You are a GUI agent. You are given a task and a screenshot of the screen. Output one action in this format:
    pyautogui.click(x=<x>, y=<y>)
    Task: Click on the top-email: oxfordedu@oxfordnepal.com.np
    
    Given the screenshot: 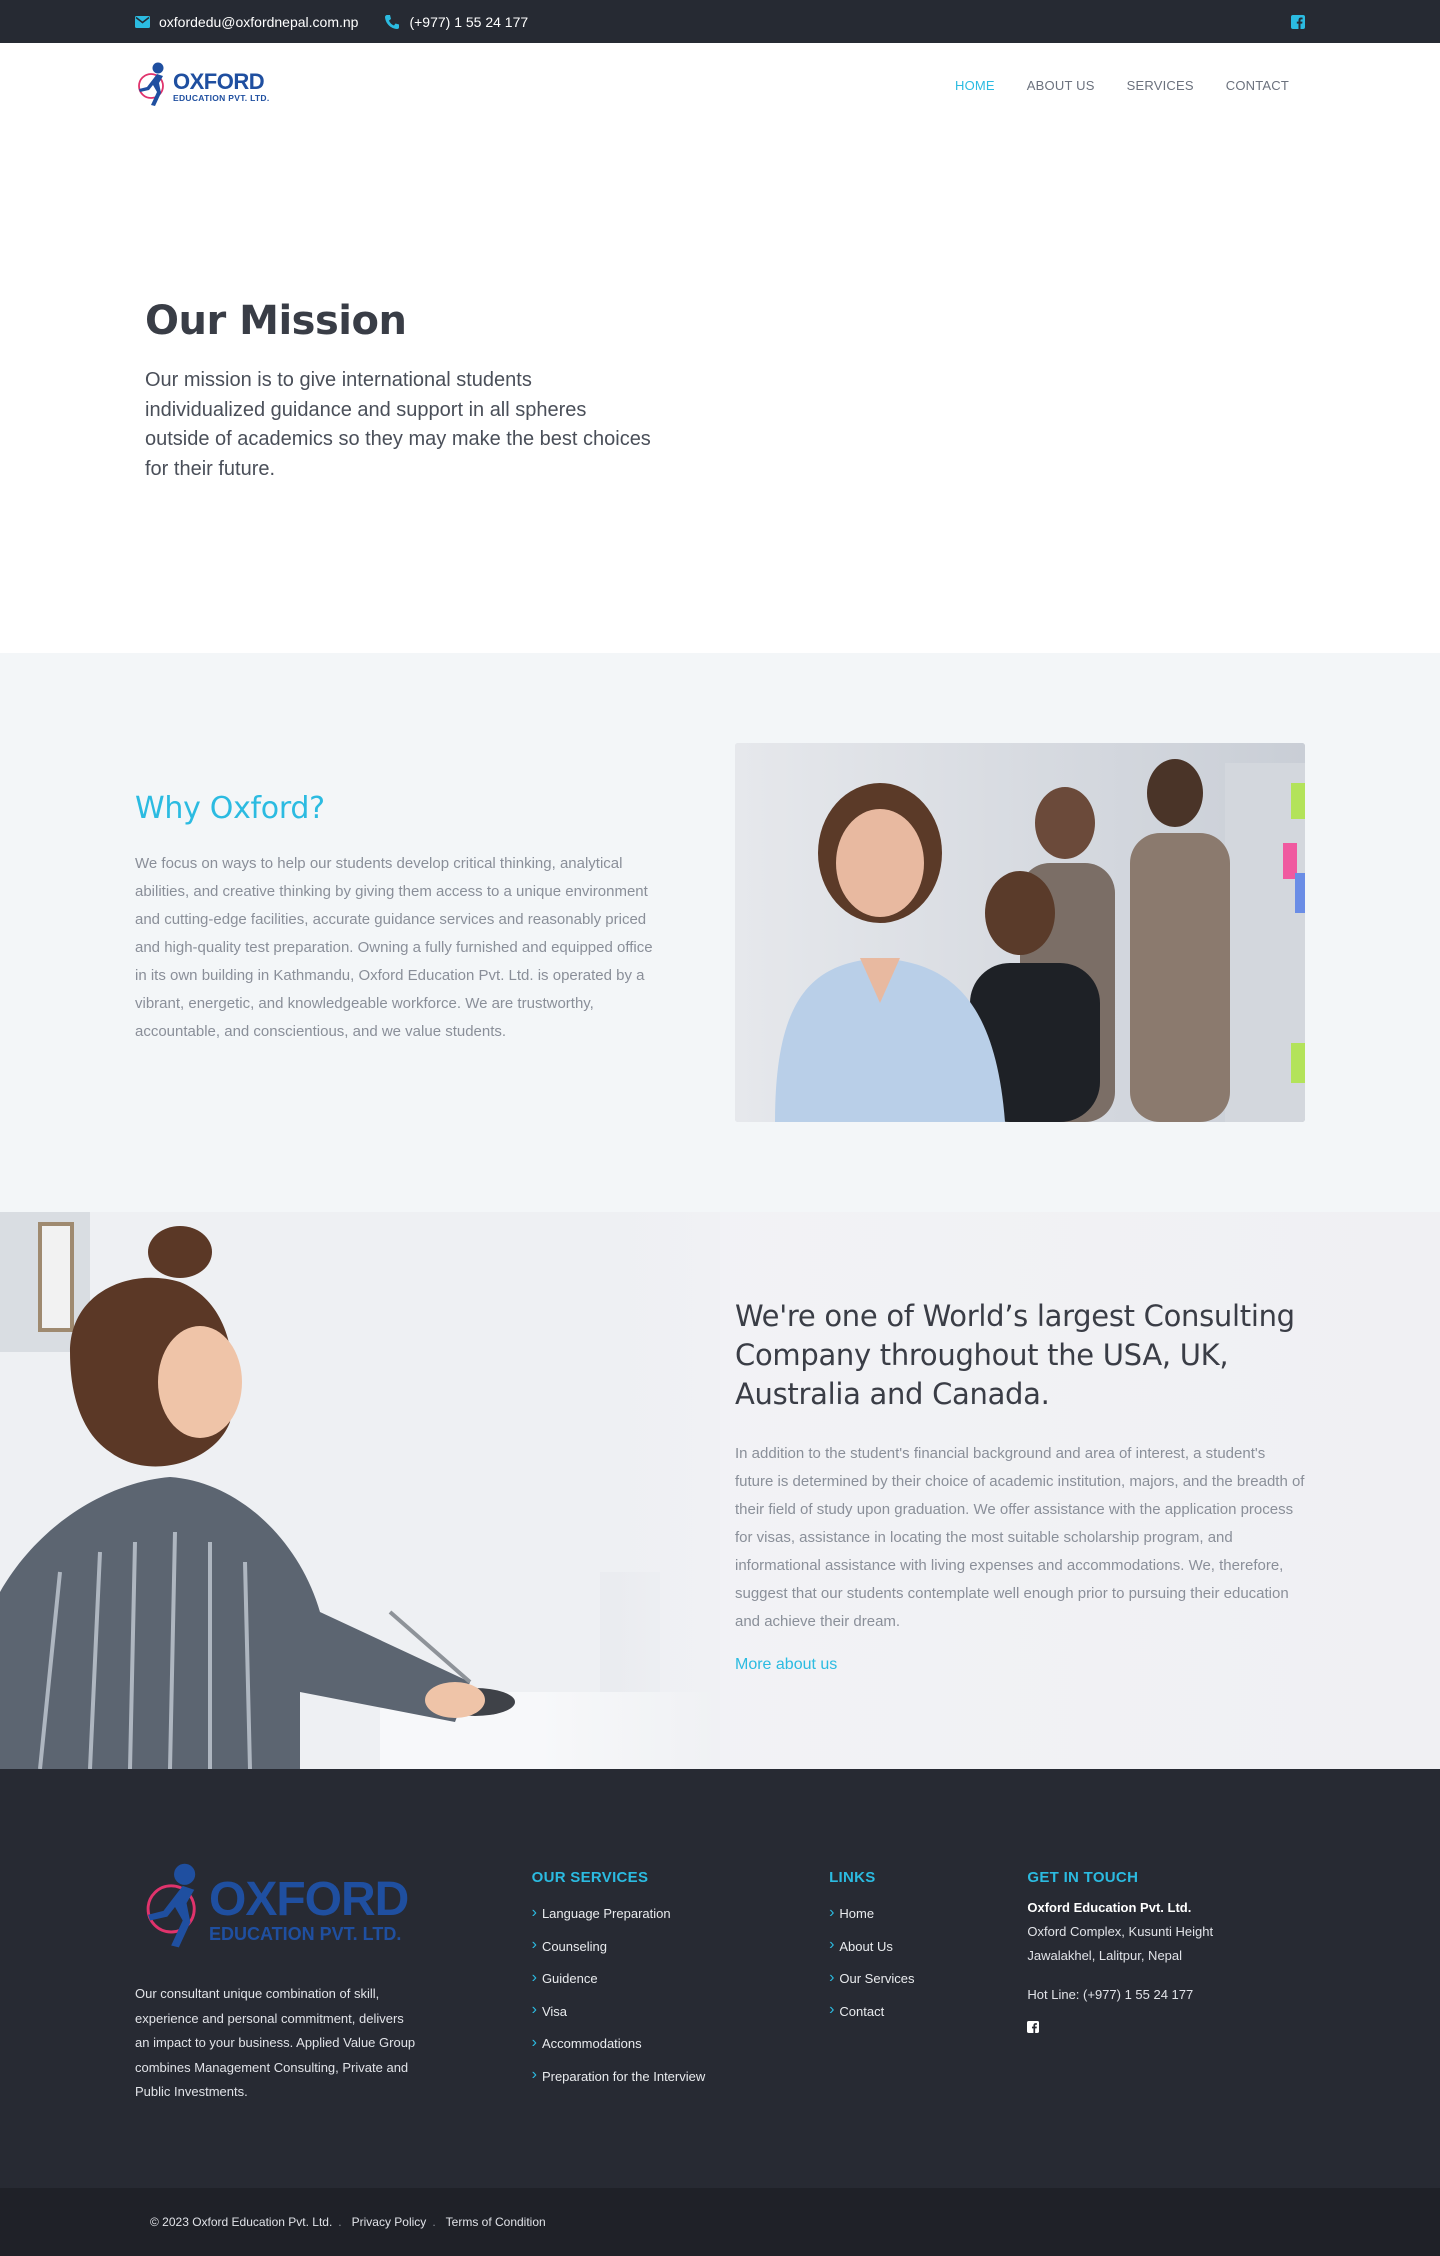 What is the action you would take?
    pyautogui.click(x=246, y=22)
    